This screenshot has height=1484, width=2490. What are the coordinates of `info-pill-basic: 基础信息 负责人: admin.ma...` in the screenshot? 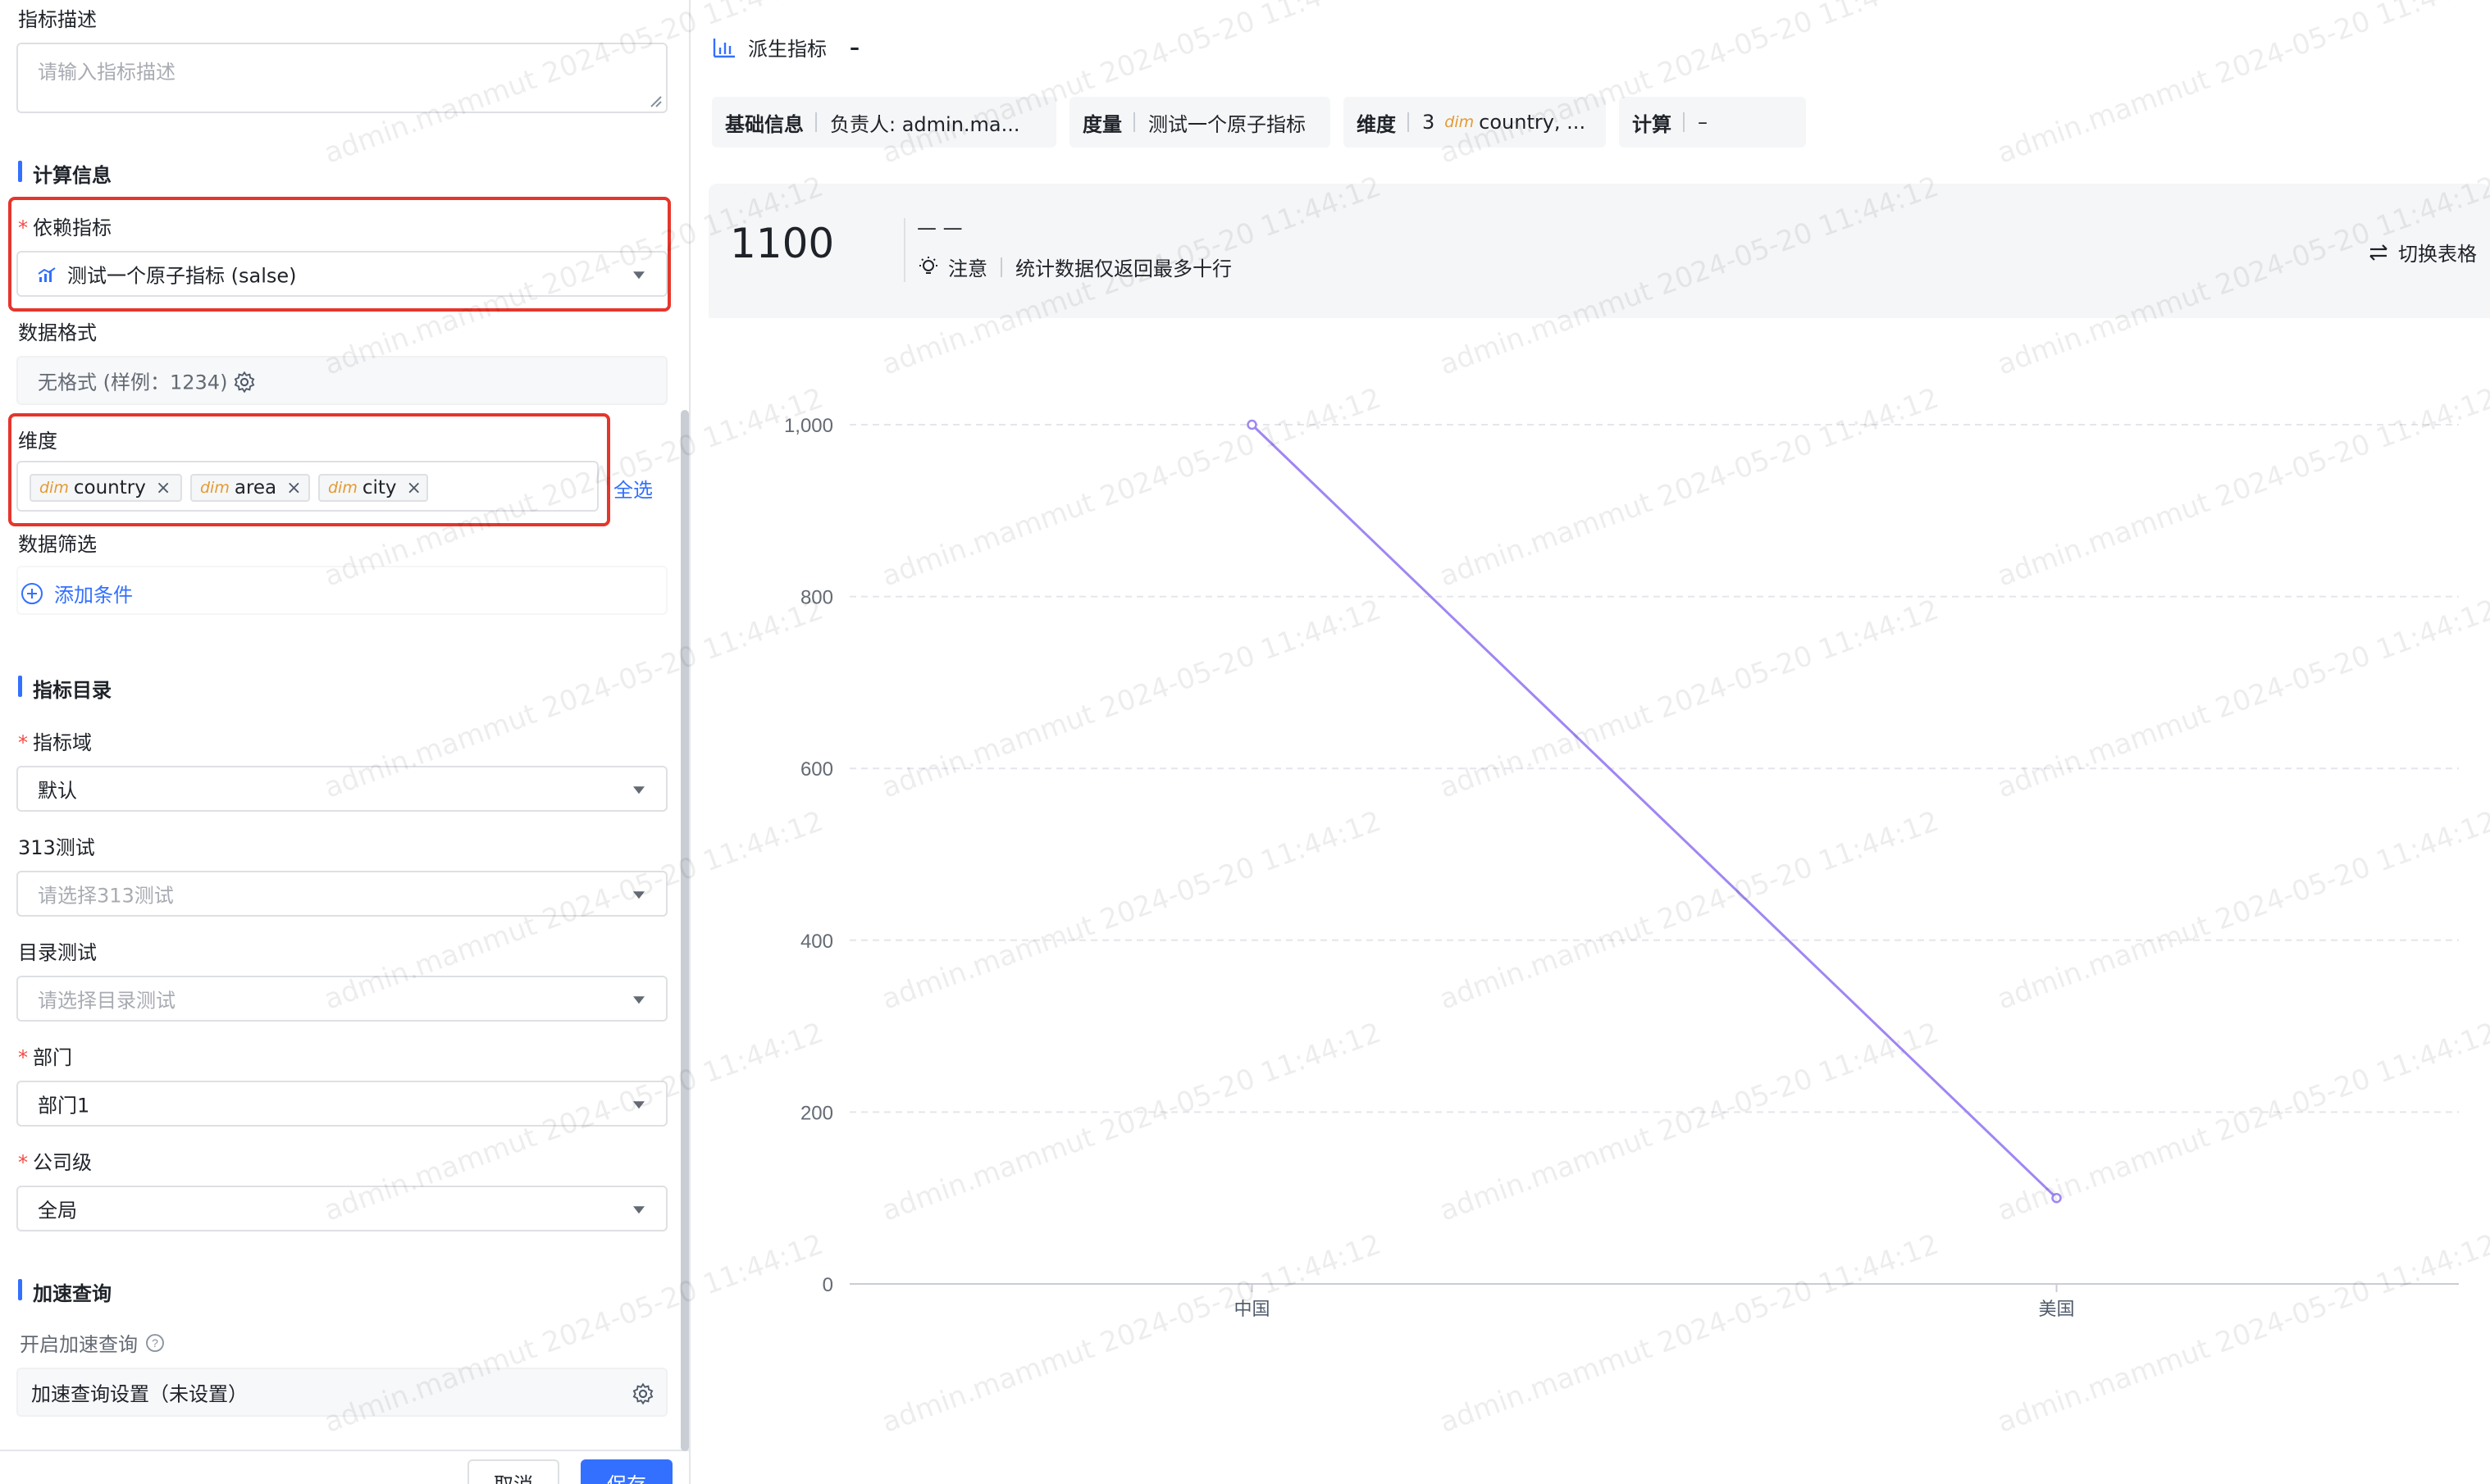 It's located at (884, 122).